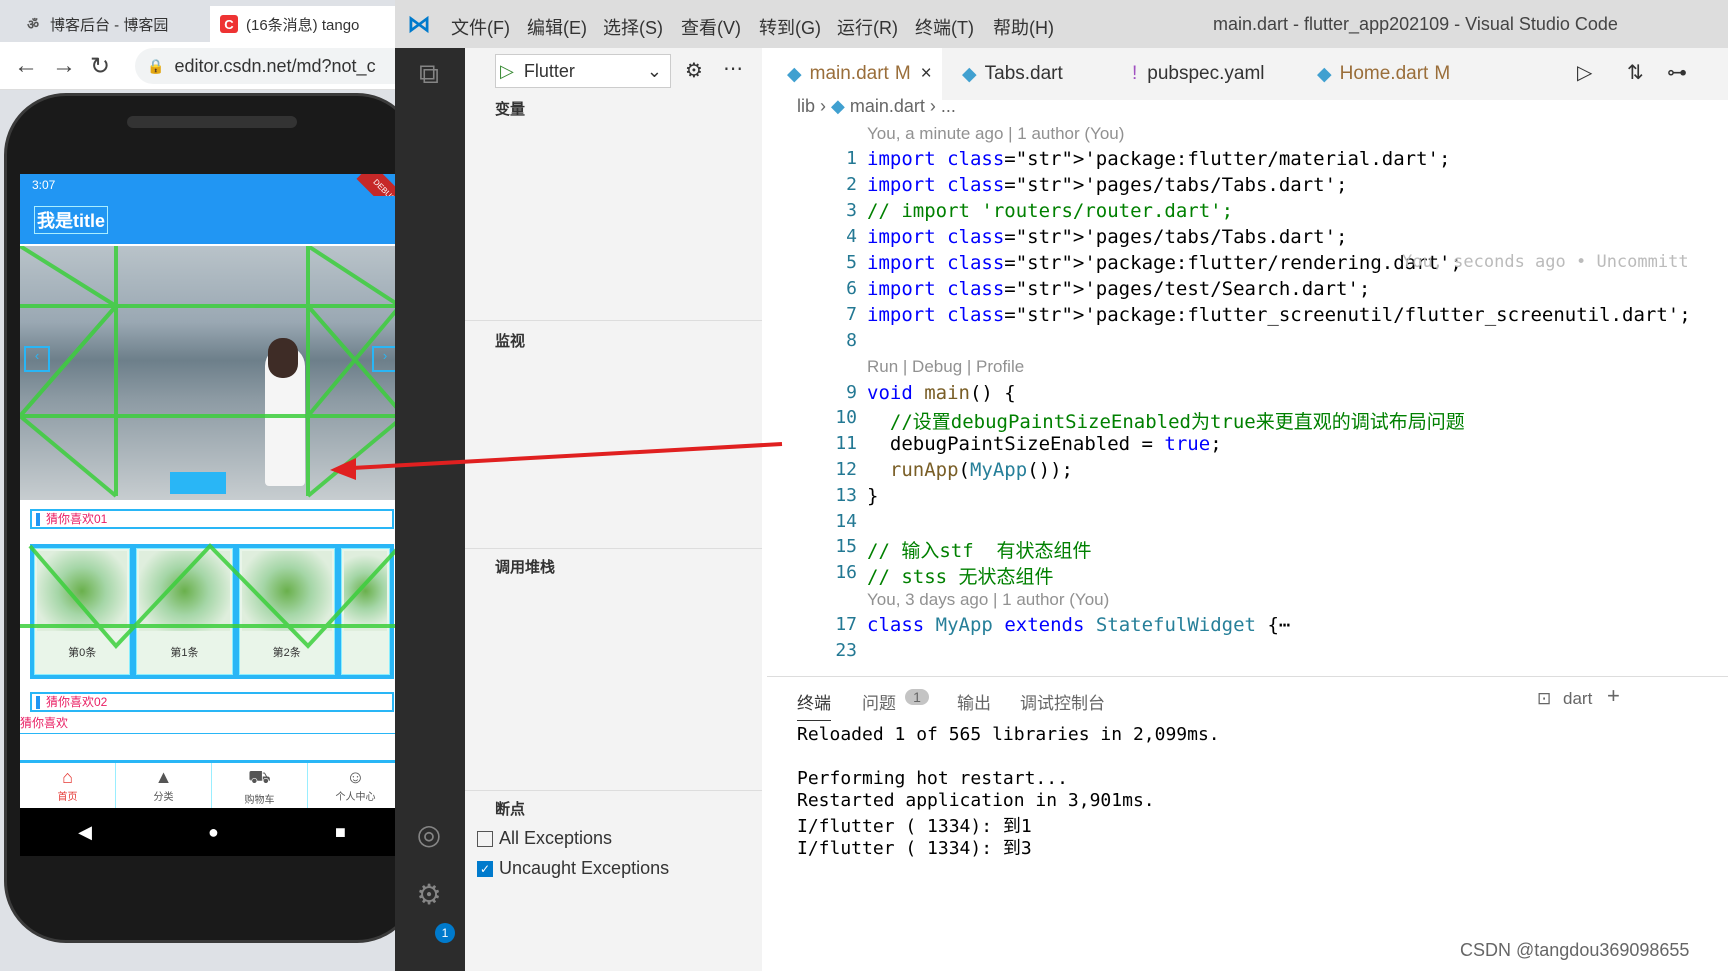  What do you see at coordinates (872, 496) in the screenshot?
I see `code-line: }` at bounding box center [872, 496].